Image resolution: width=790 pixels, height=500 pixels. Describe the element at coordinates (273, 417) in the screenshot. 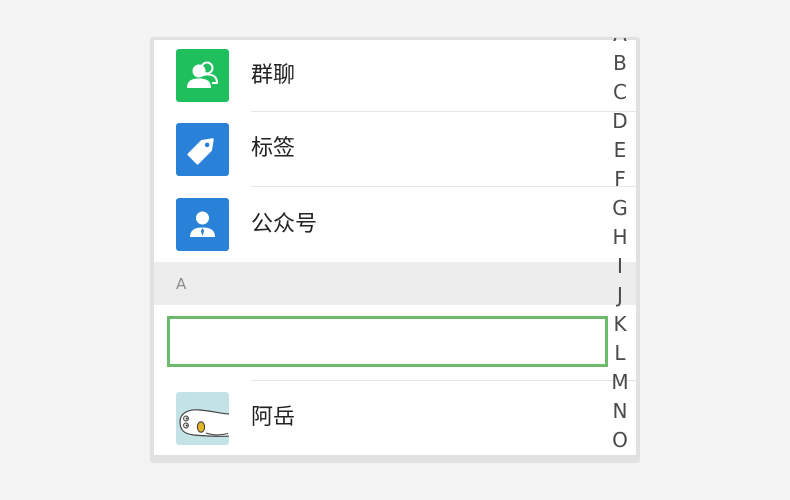

I see `contact-name: 阿岳` at that location.